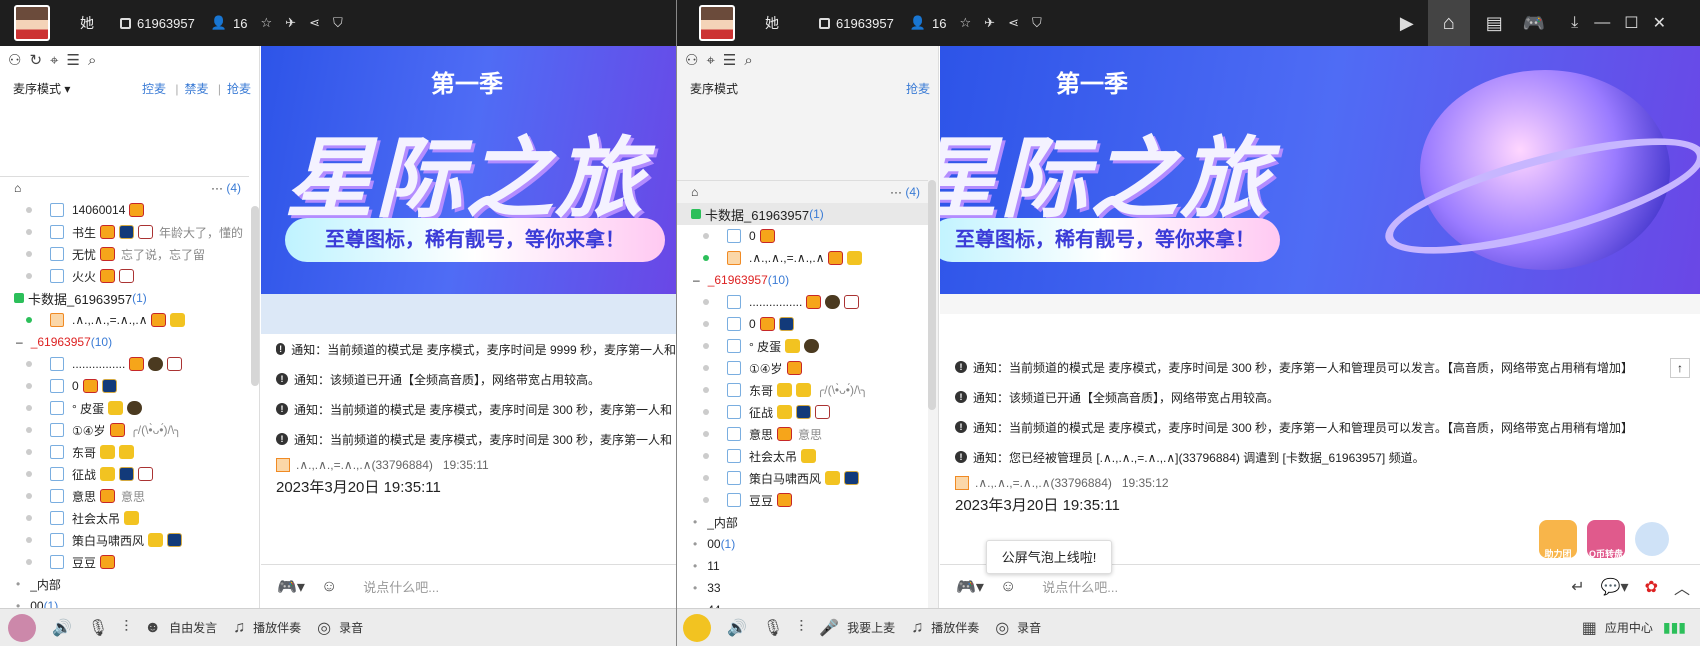 This screenshot has height=646, width=1700. Describe the element at coordinates (1631, 23) in the screenshot. I see `maximize-icon: ☐` at that location.